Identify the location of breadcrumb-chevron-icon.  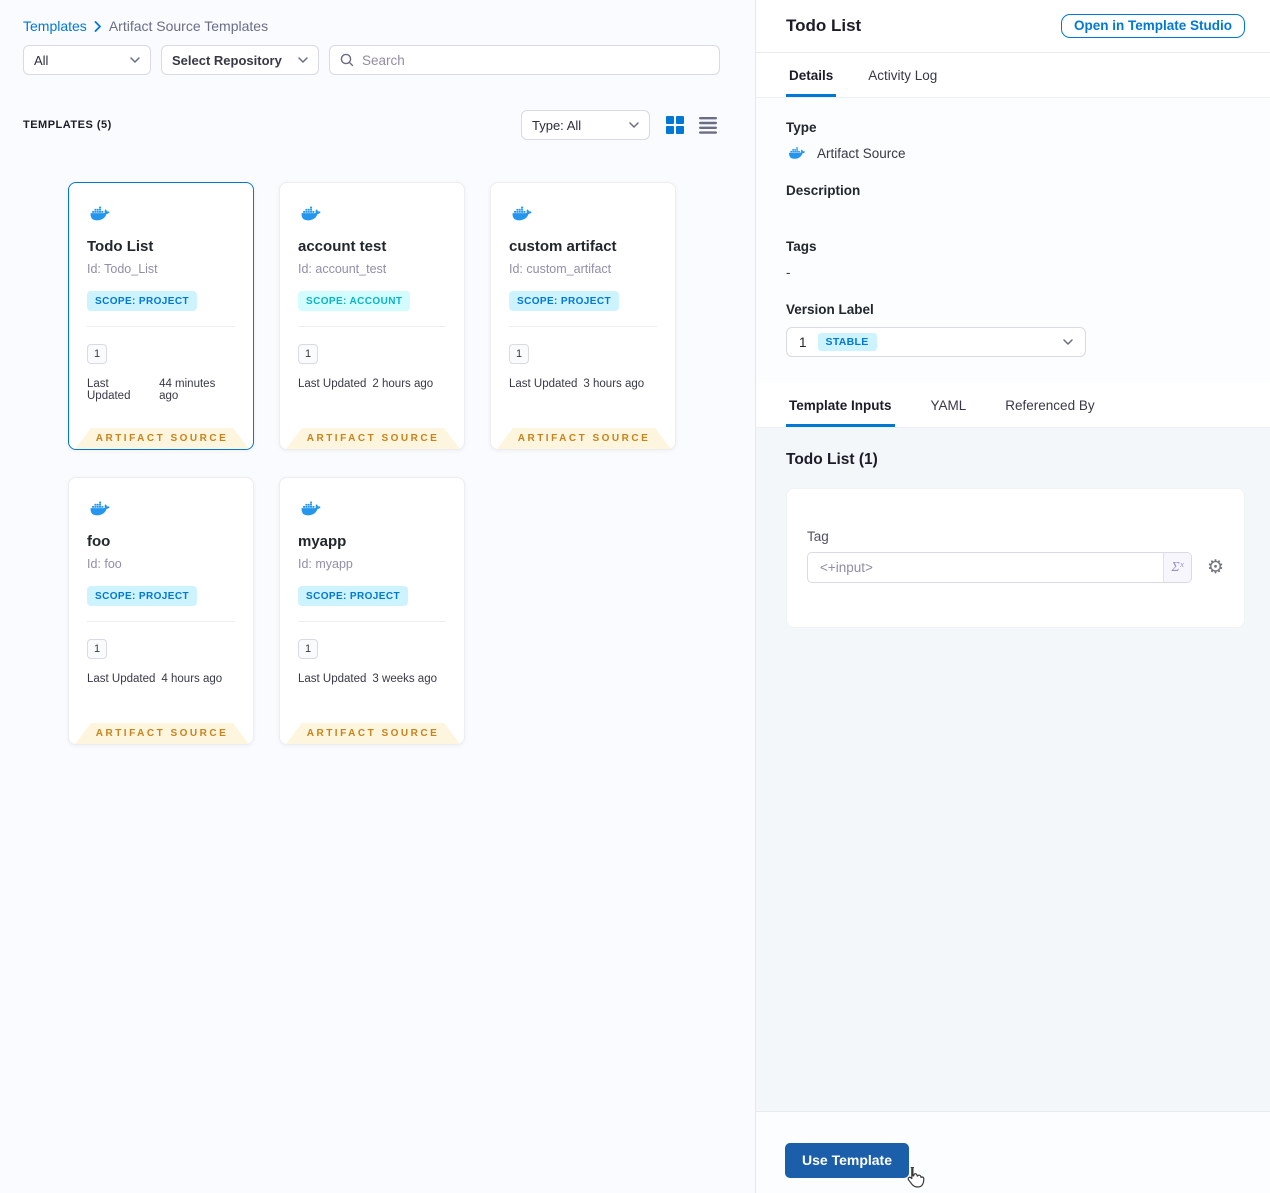
(97, 26).